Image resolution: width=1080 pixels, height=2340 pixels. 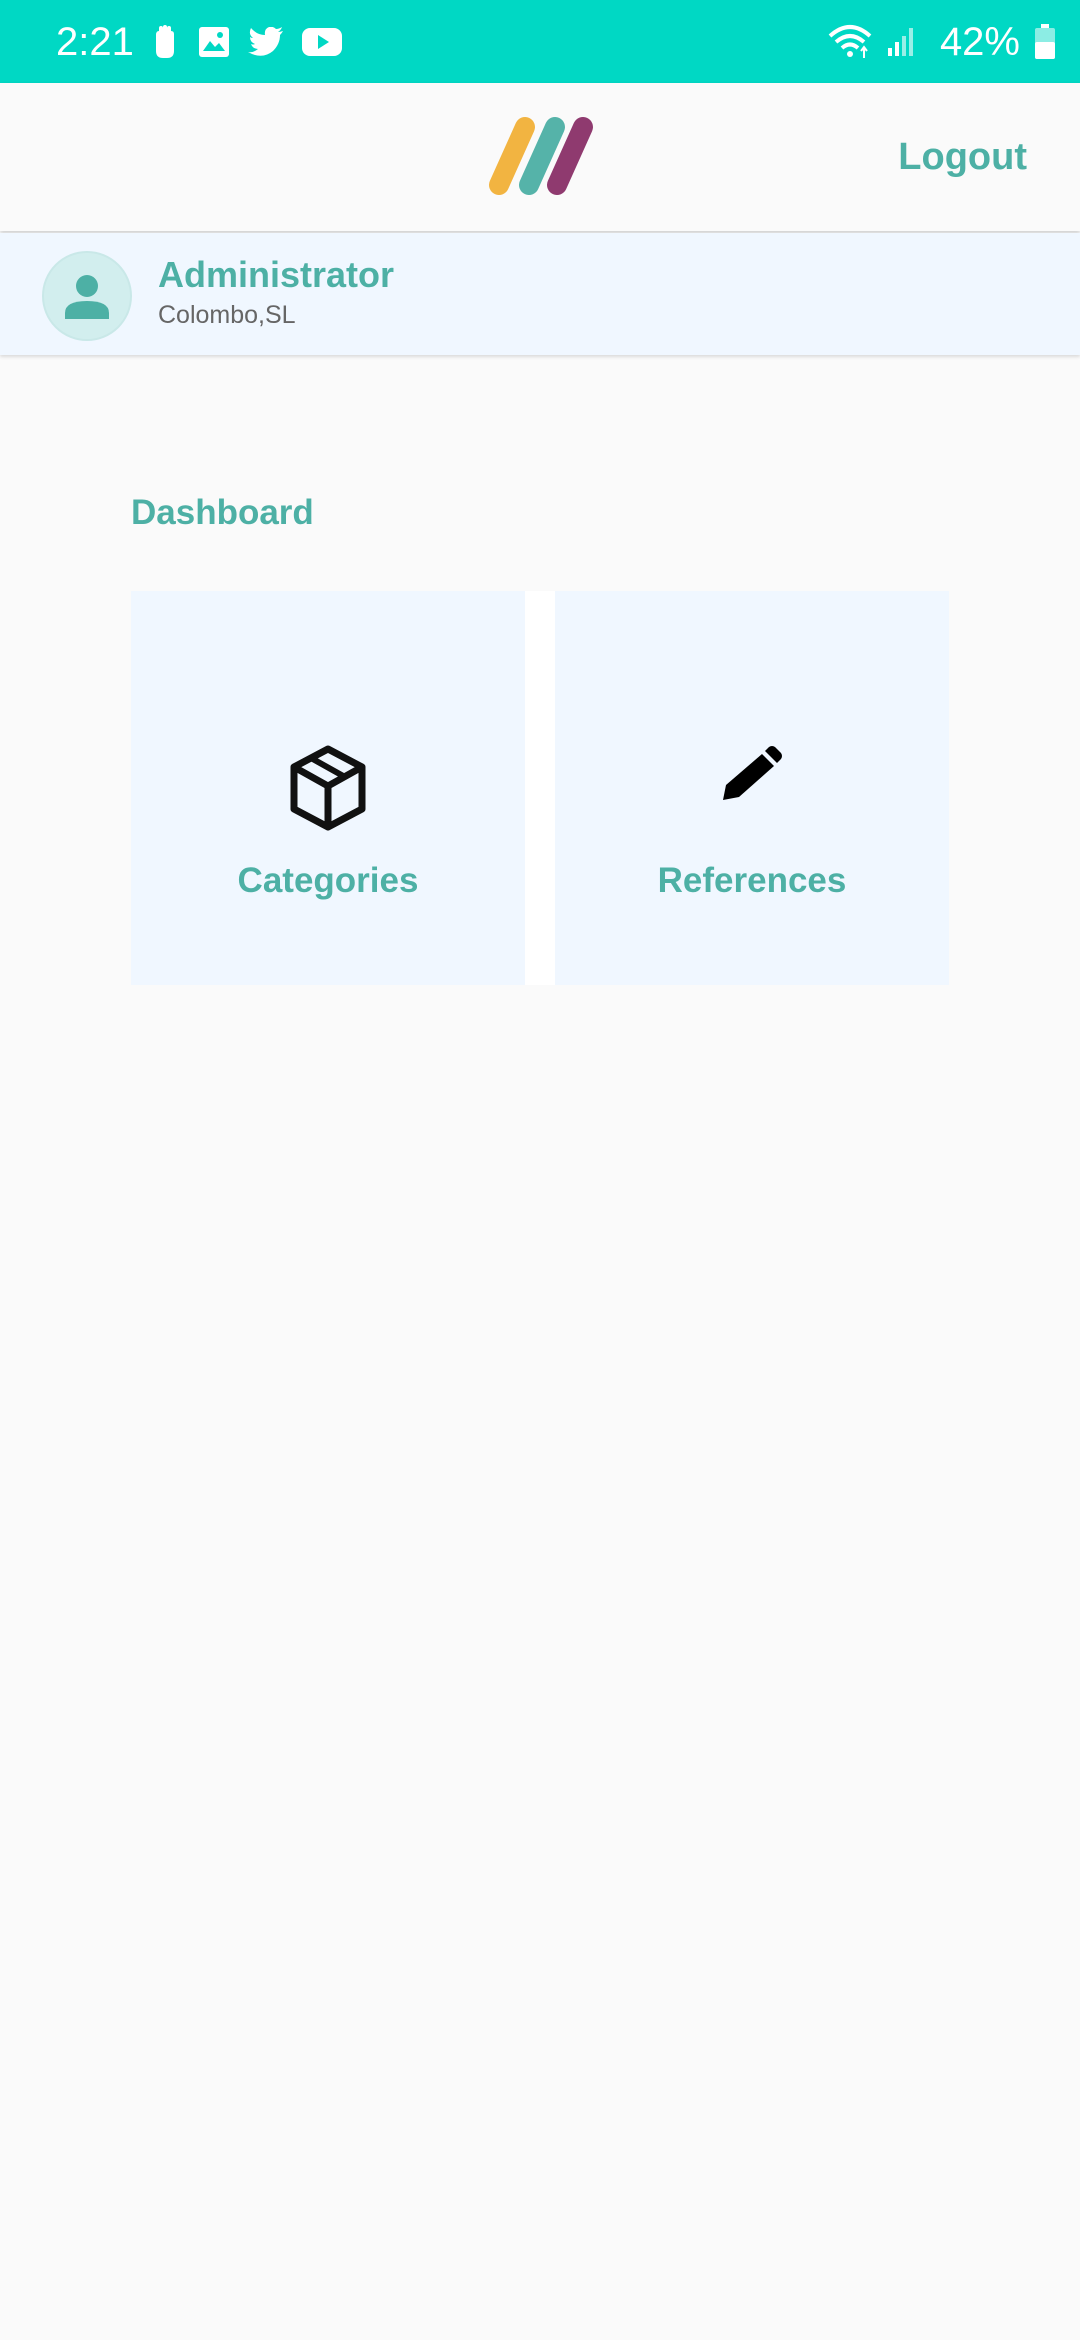 What do you see at coordinates (850, 41) in the screenshot?
I see `wifi-icon` at bounding box center [850, 41].